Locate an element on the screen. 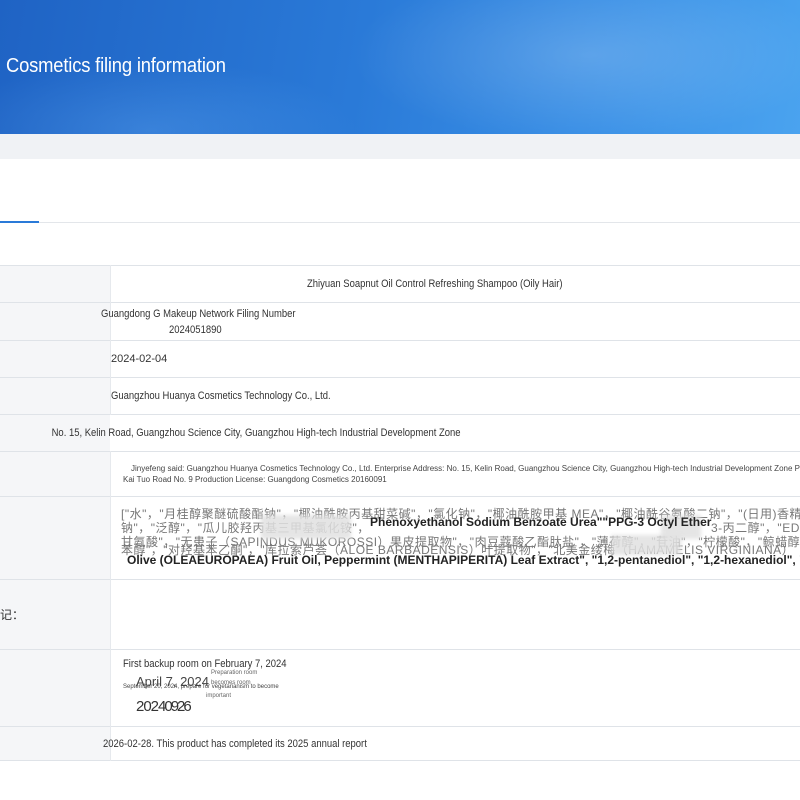 This screenshot has height=800, width=800. record-tiny: important is located at coordinates (218, 696).